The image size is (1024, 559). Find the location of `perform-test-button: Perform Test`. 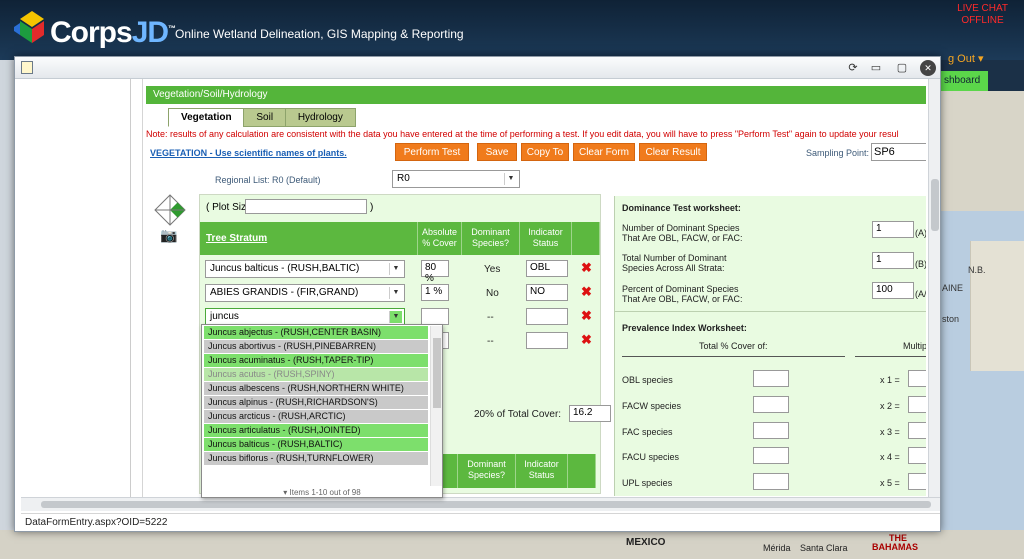

perform-test-button: Perform Test is located at coordinates (432, 152).